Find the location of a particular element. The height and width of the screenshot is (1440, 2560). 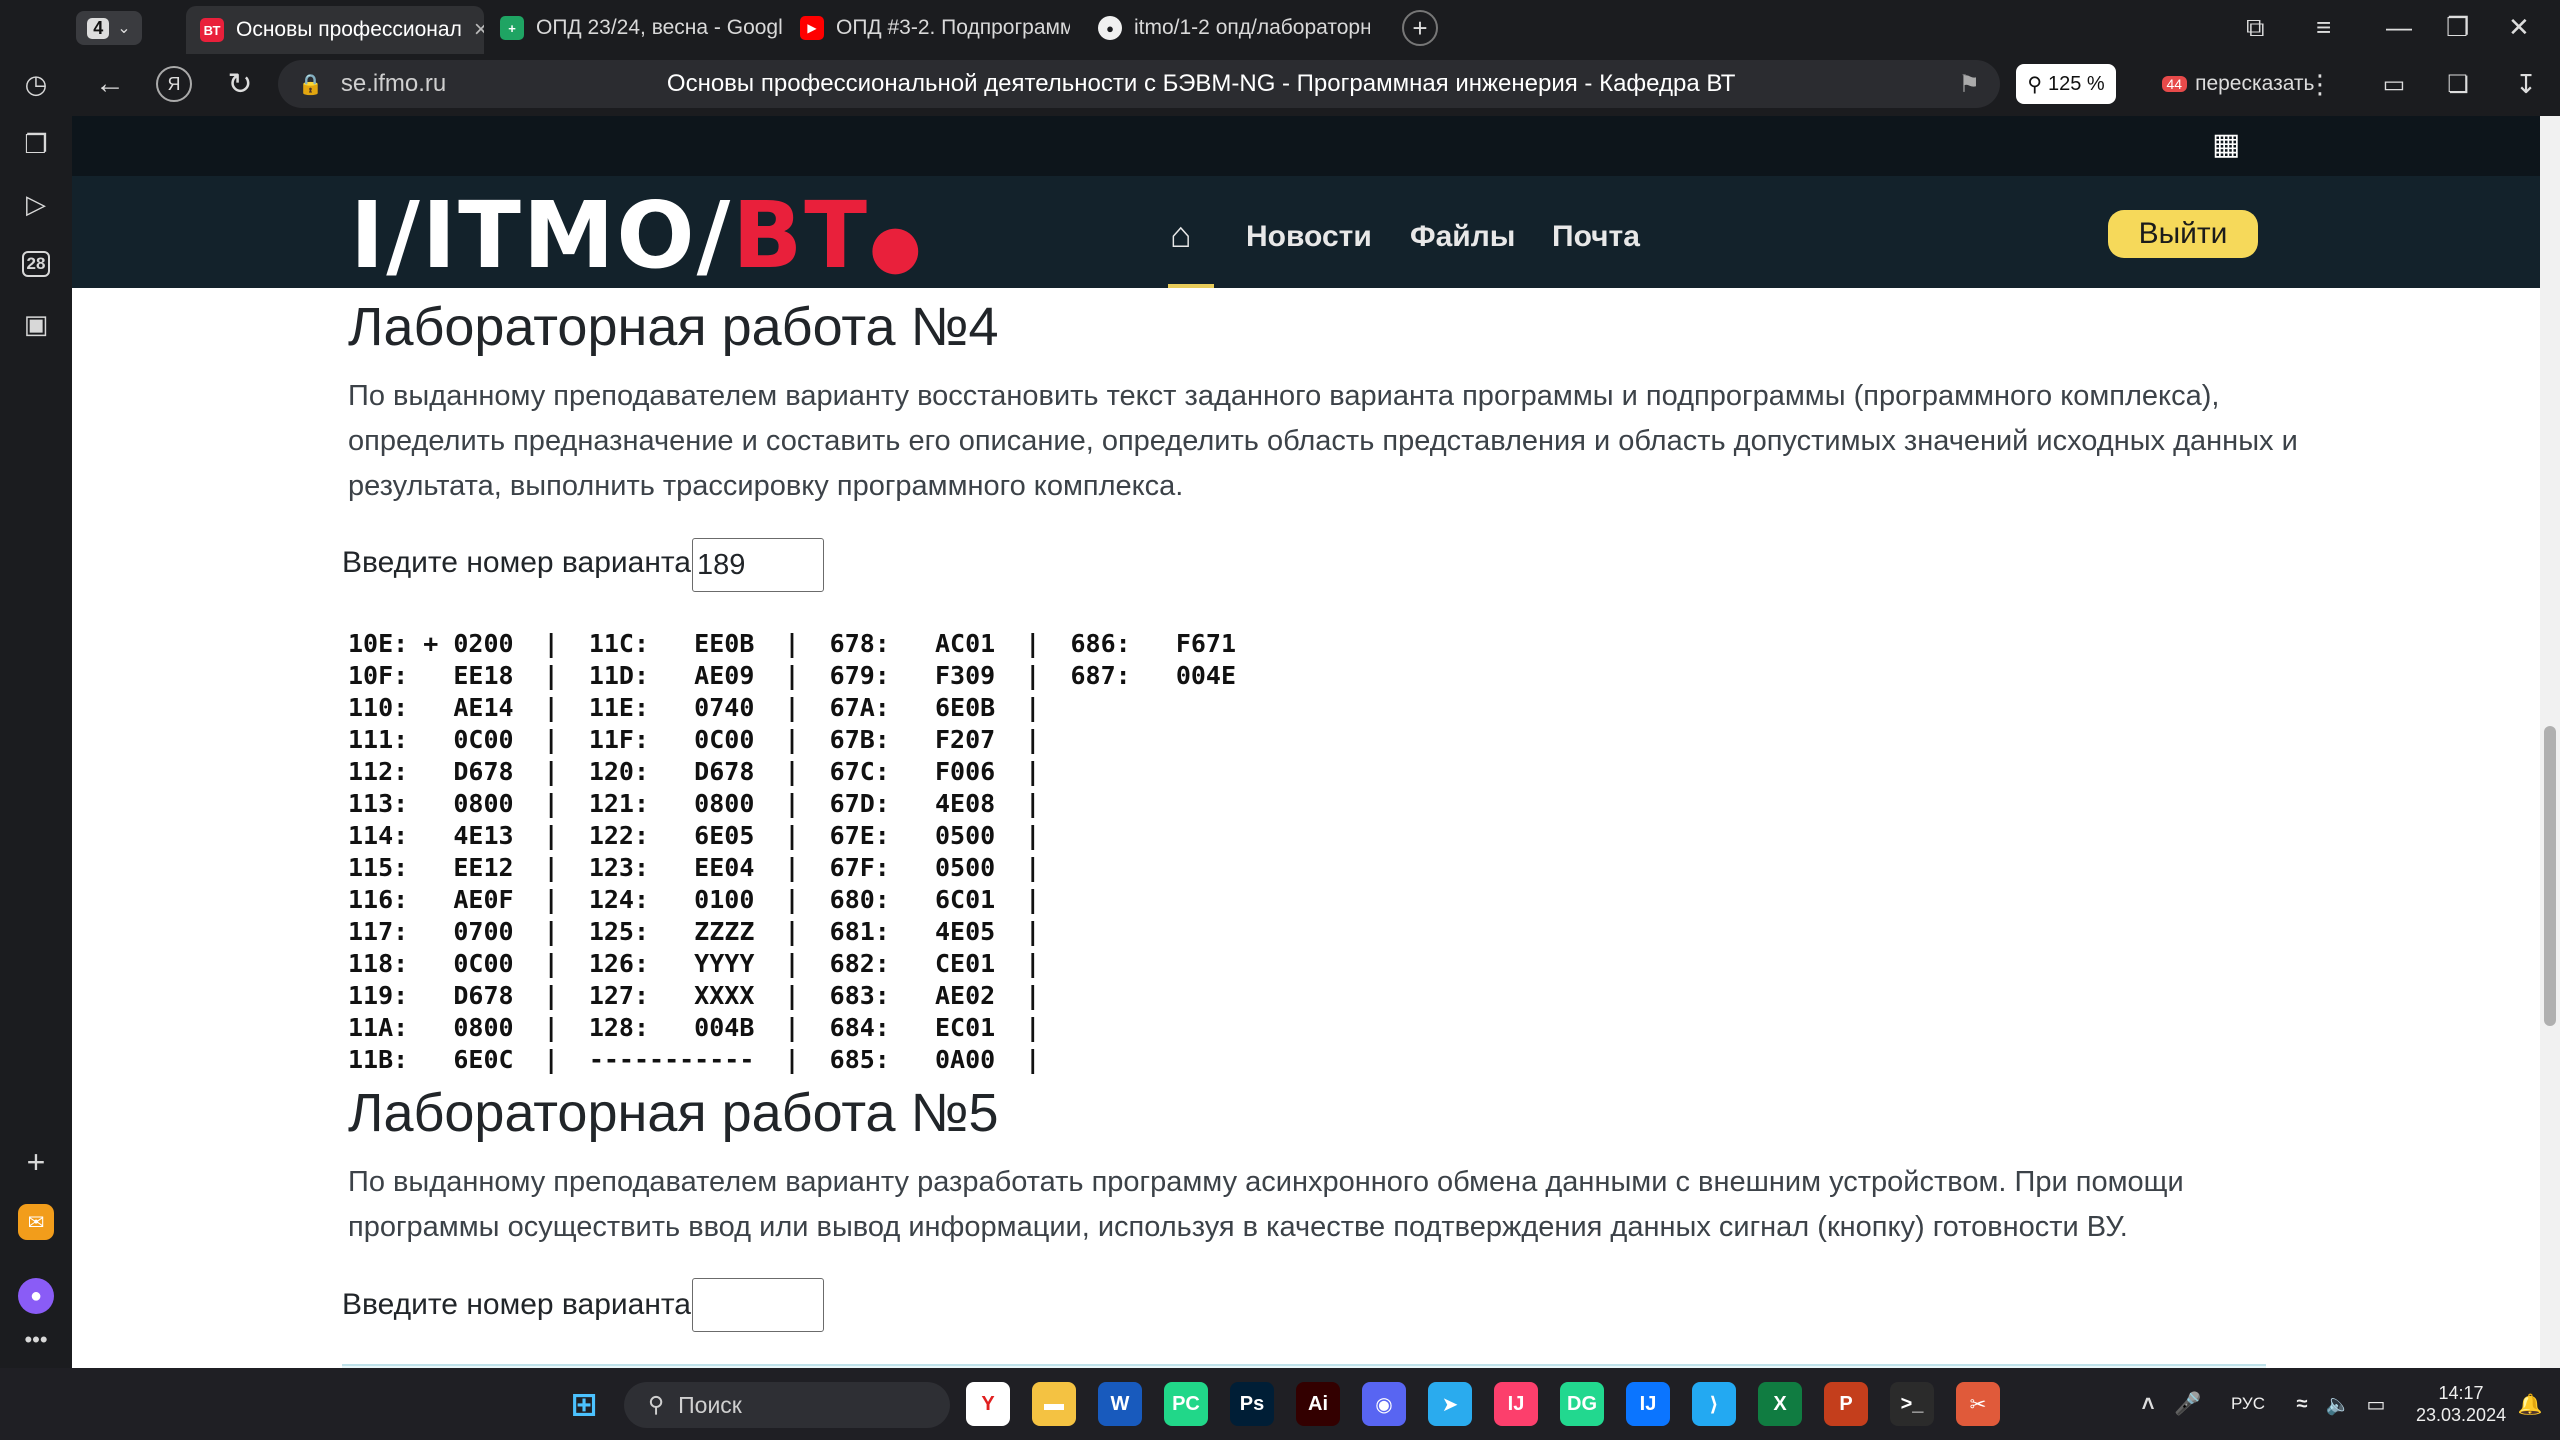

yandex-browser-icon: Y is located at coordinates (988, 1404).